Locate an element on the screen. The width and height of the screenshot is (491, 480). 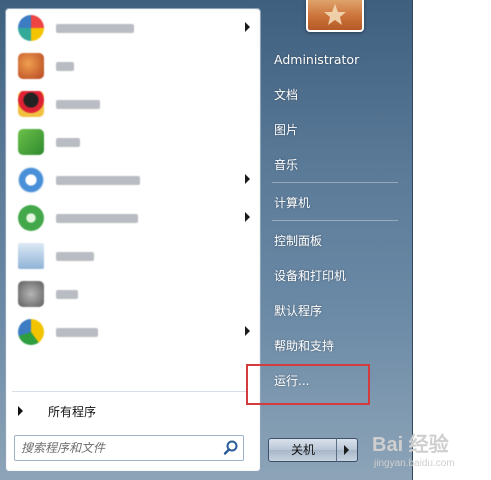
all-programs-button: 所有程序 is located at coordinates (130, 411).